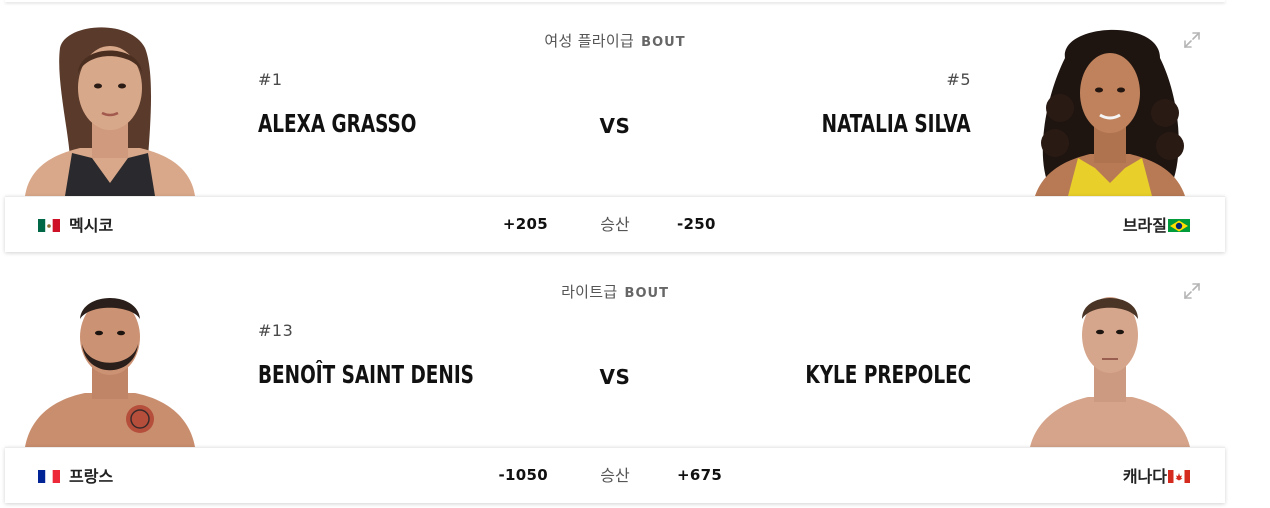  What do you see at coordinates (525, 224) in the screenshot?
I see `red-fighter-odds: +205` at bounding box center [525, 224].